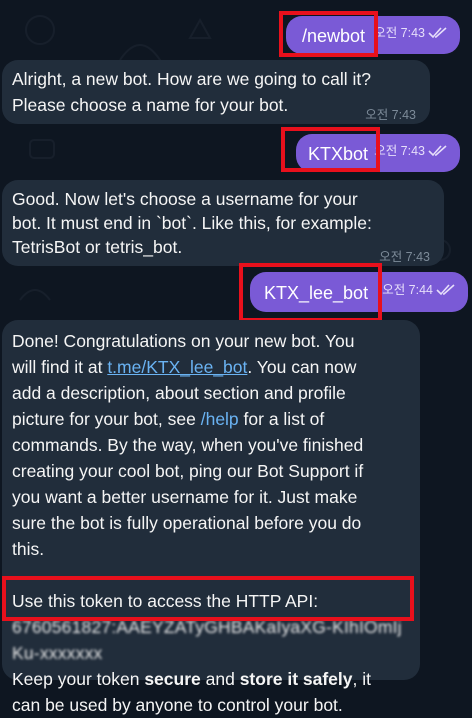 The width and height of the screenshot is (472, 718). What do you see at coordinates (316, 293) in the screenshot?
I see `message-text: KTX_lee_bot` at bounding box center [316, 293].